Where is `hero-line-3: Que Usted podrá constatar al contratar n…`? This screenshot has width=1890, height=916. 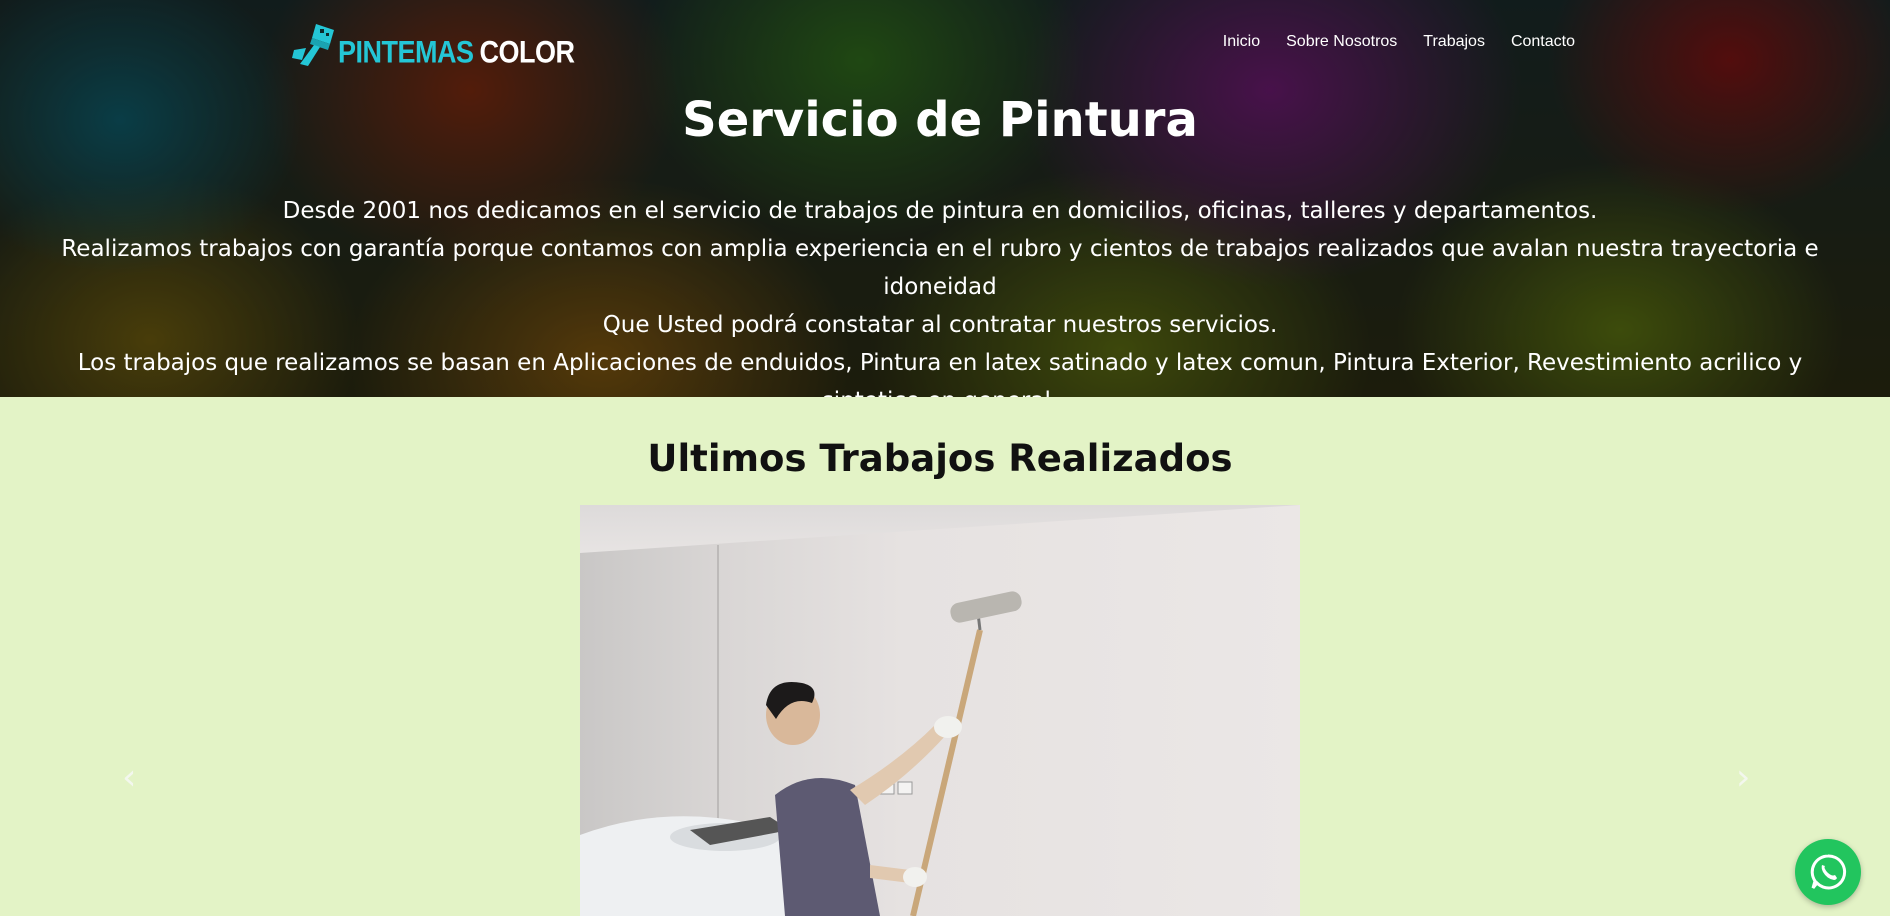
hero-line-3: Que Usted podrá constatar al contratar n… is located at coordinates (940, 325).